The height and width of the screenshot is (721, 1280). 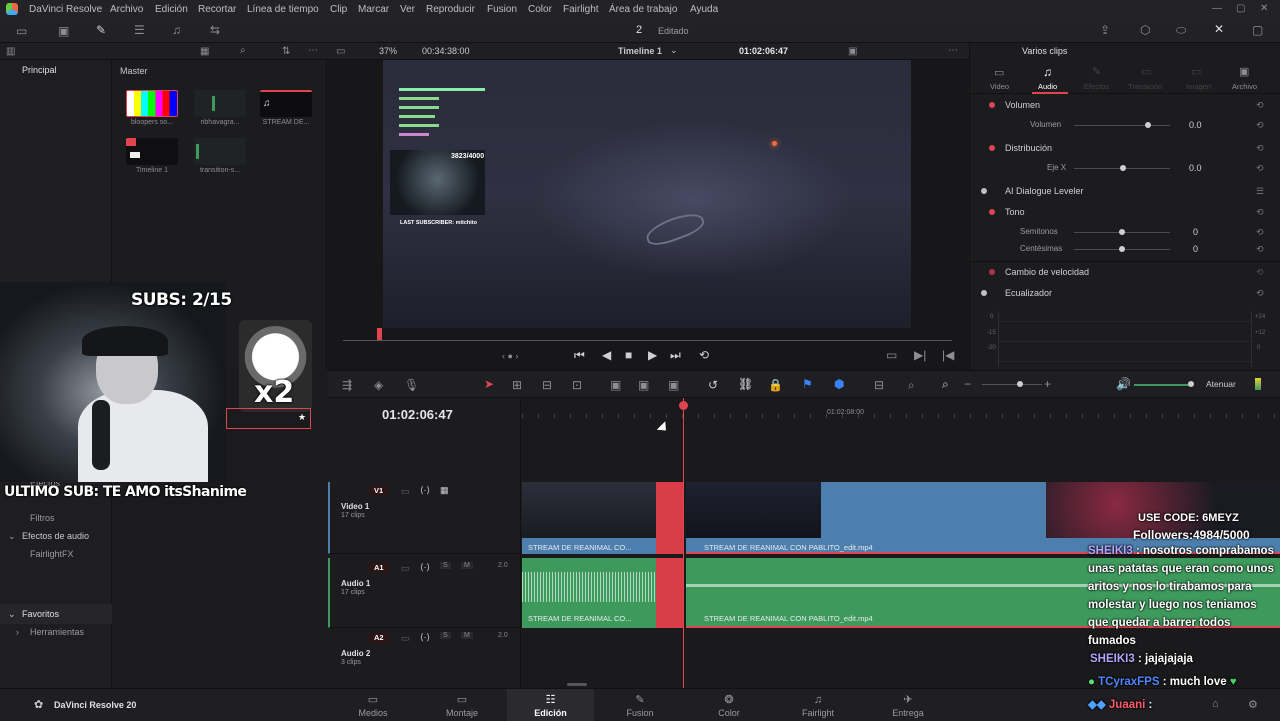 I want to click on pan-section: Distribución, so click(x=1028, y=148).